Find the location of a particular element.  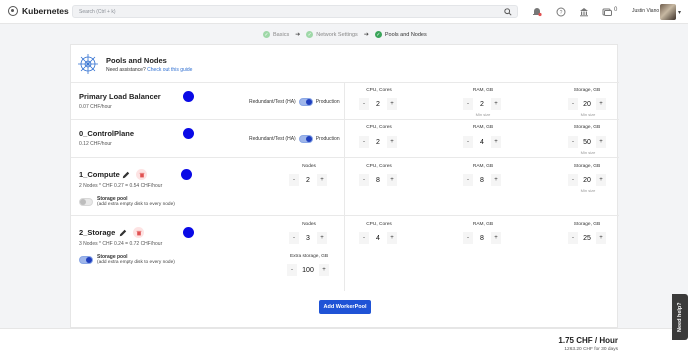

user-name: Justin Viano is located at coordinates (645, 11).